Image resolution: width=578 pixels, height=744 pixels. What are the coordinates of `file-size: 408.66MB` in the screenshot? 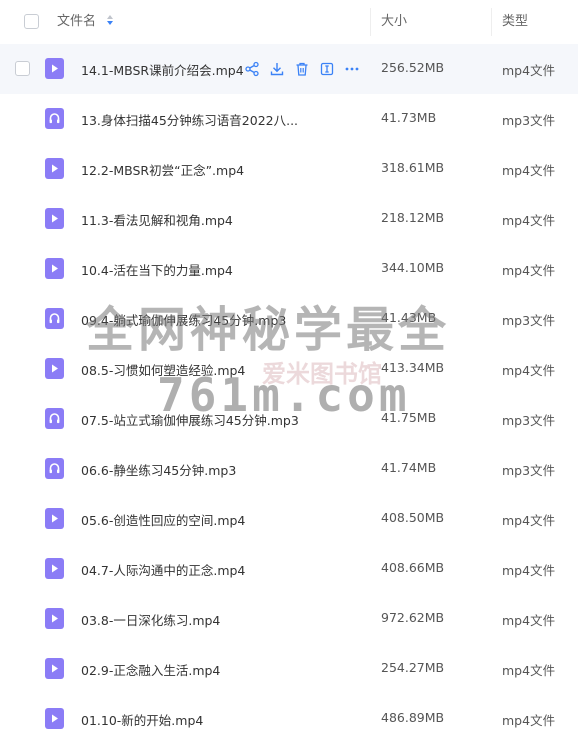 It's located at (413, 567).